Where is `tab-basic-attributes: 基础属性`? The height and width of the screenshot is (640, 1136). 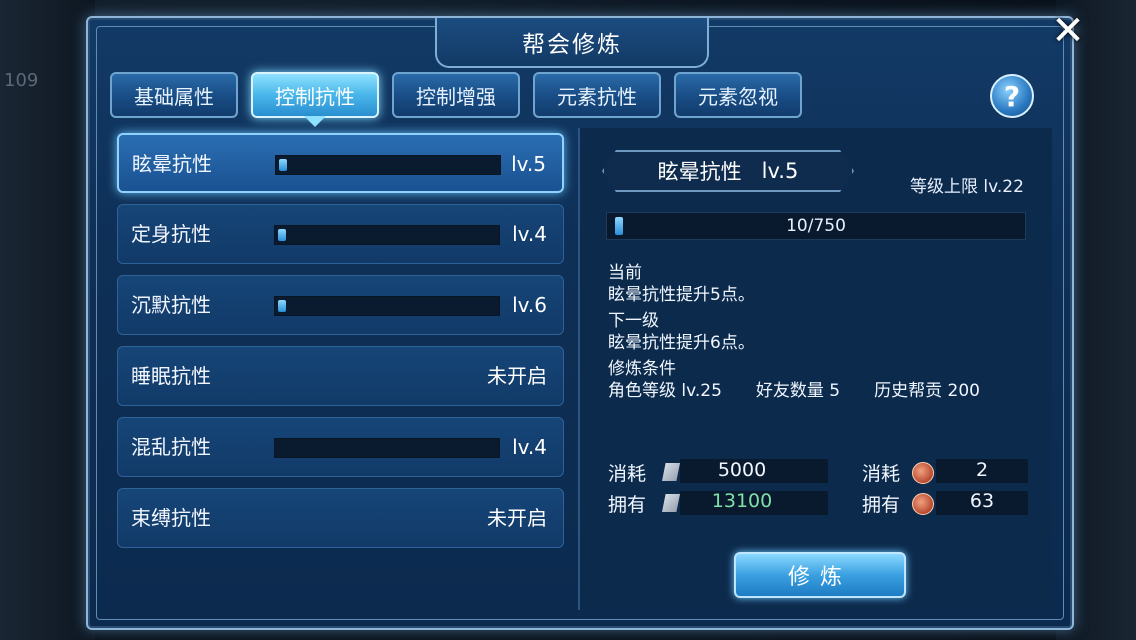
tab-basic-attributes: 基础属性 is located at coordinates (174, 95).